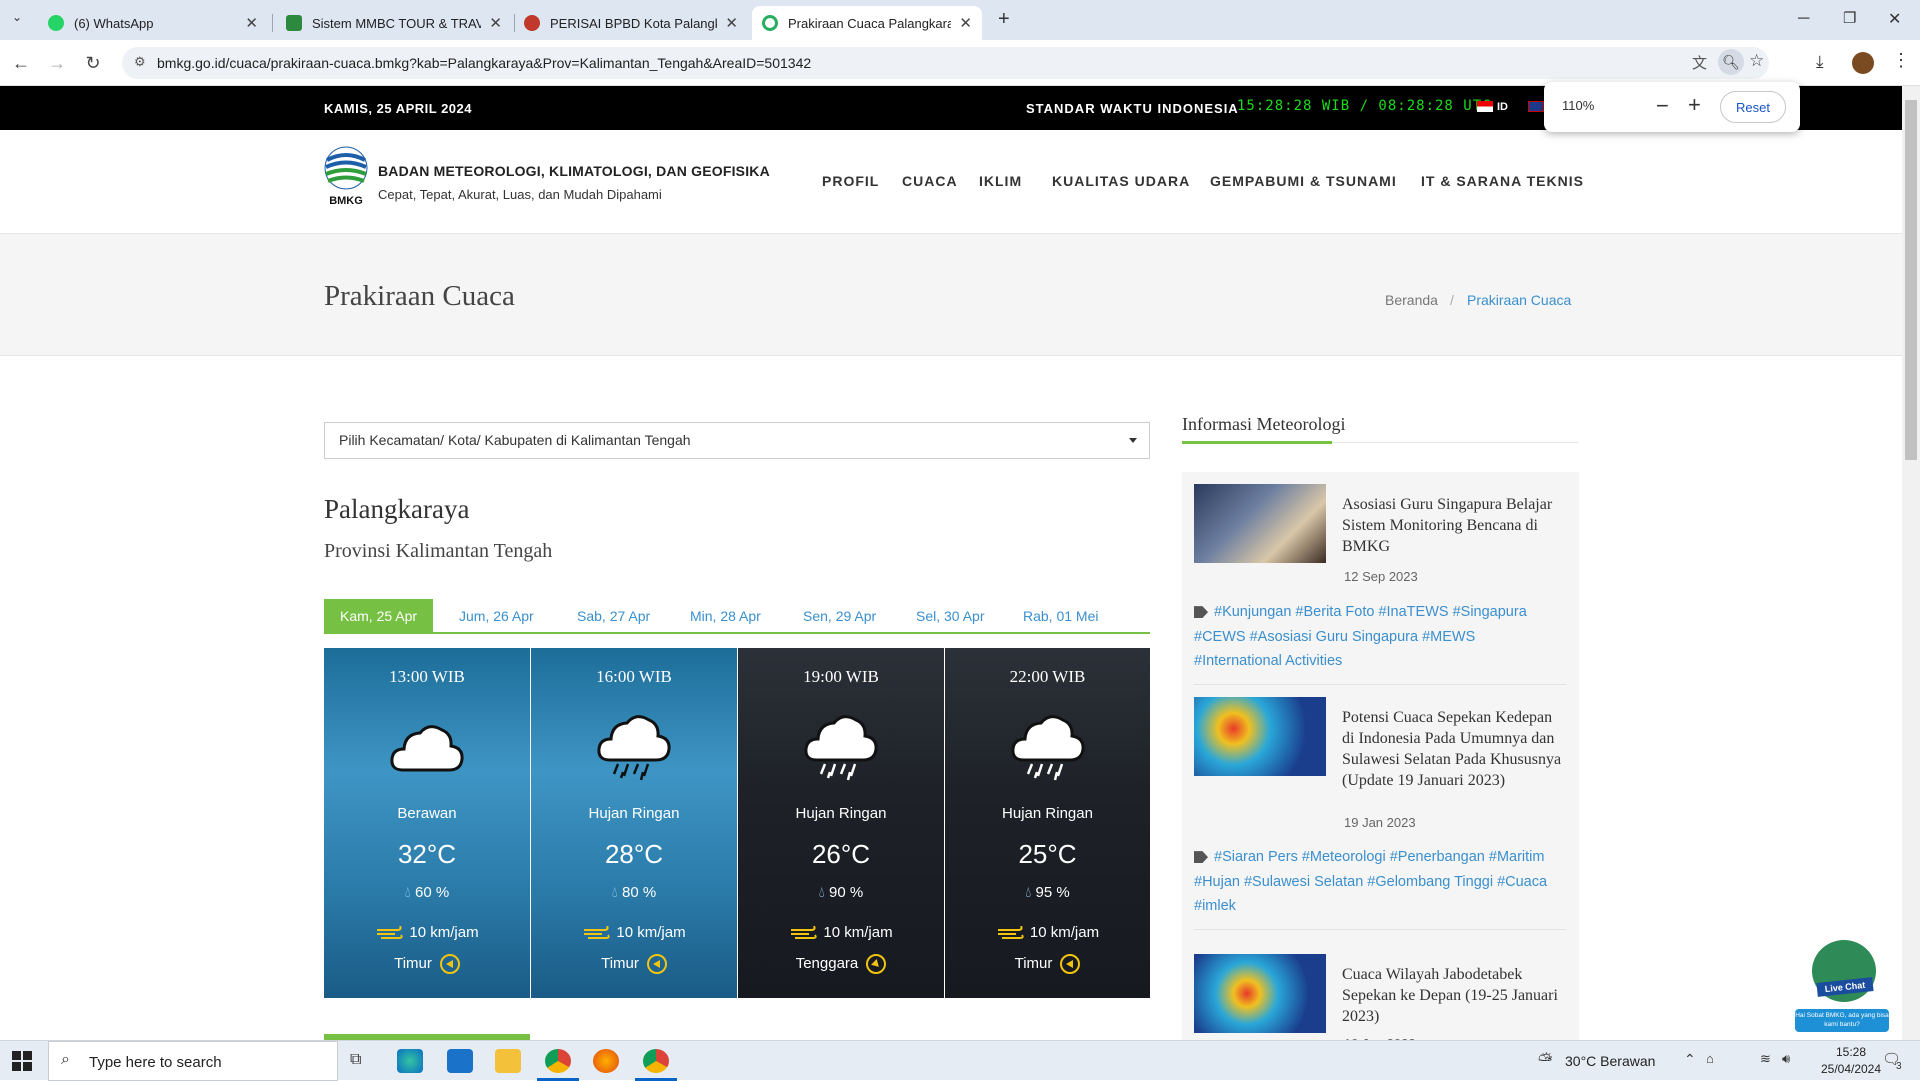 This screenshot has width=1920, height=1081. What do you see at coordinates (1851, 1061) in the screenshot?
I see `taskbar-clock: 15:28 25/04/2024` at bounding box center [1851, 1061].